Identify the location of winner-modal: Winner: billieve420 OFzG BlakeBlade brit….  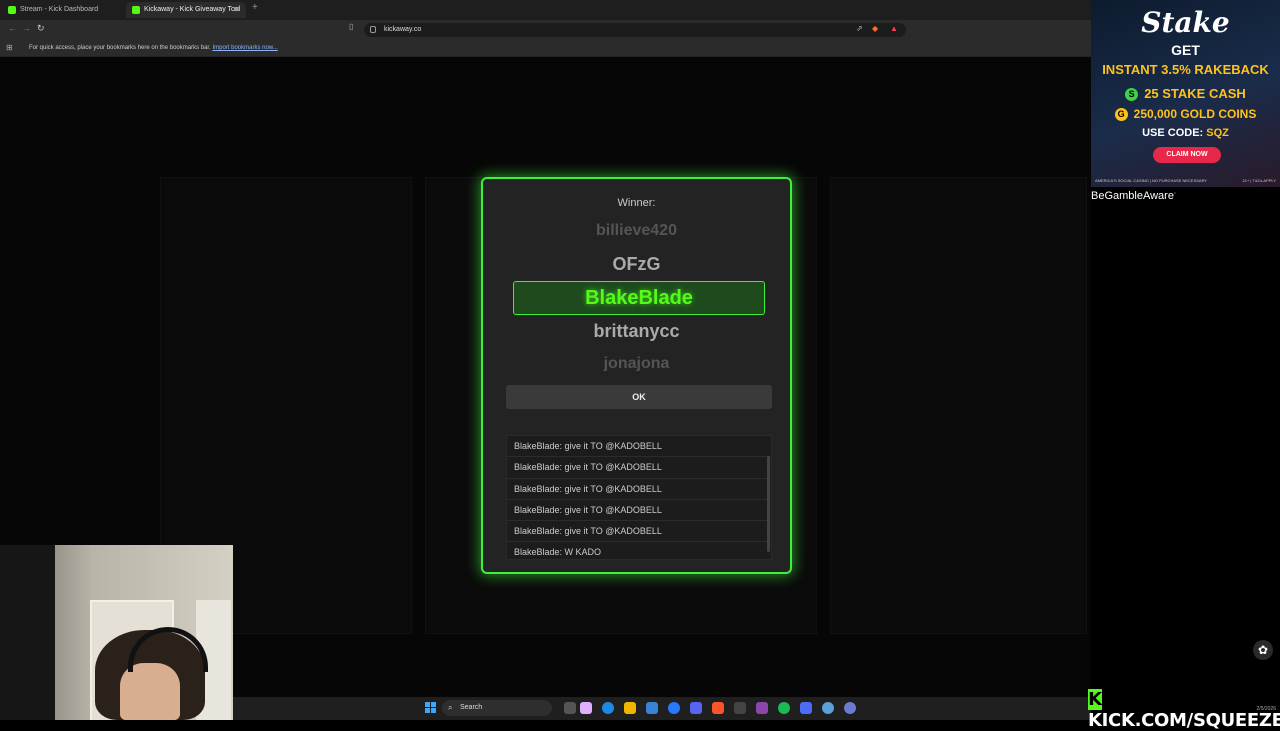
(636, 375).